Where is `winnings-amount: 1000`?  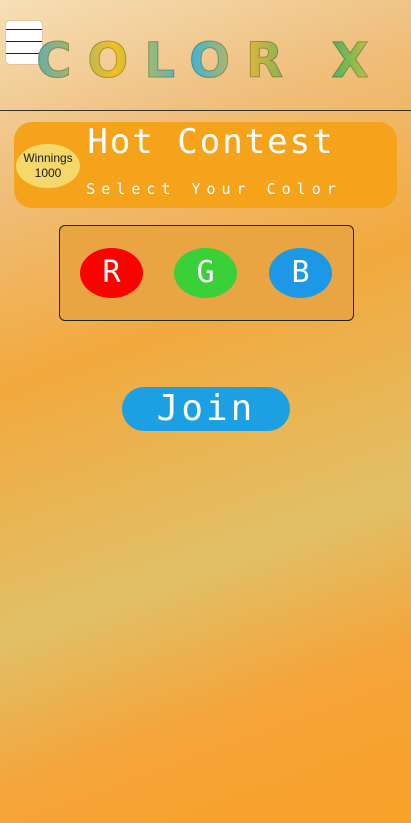 winnings-amount: 1000 is located at coordinates (48, 173).